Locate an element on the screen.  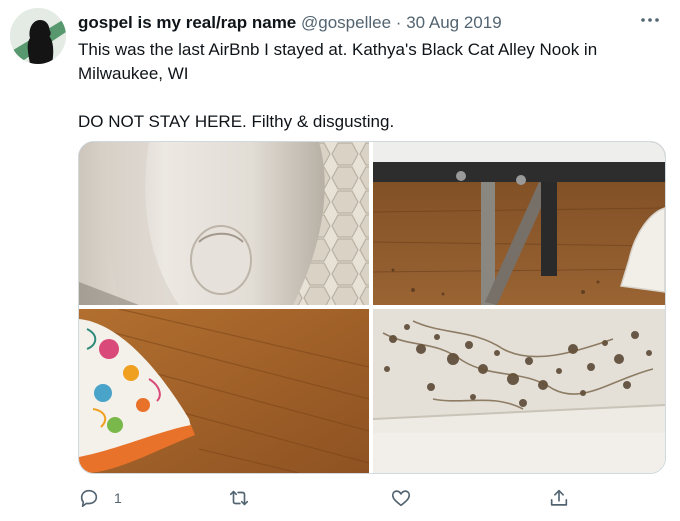
retweet-button is located at coordinates (239, 498).